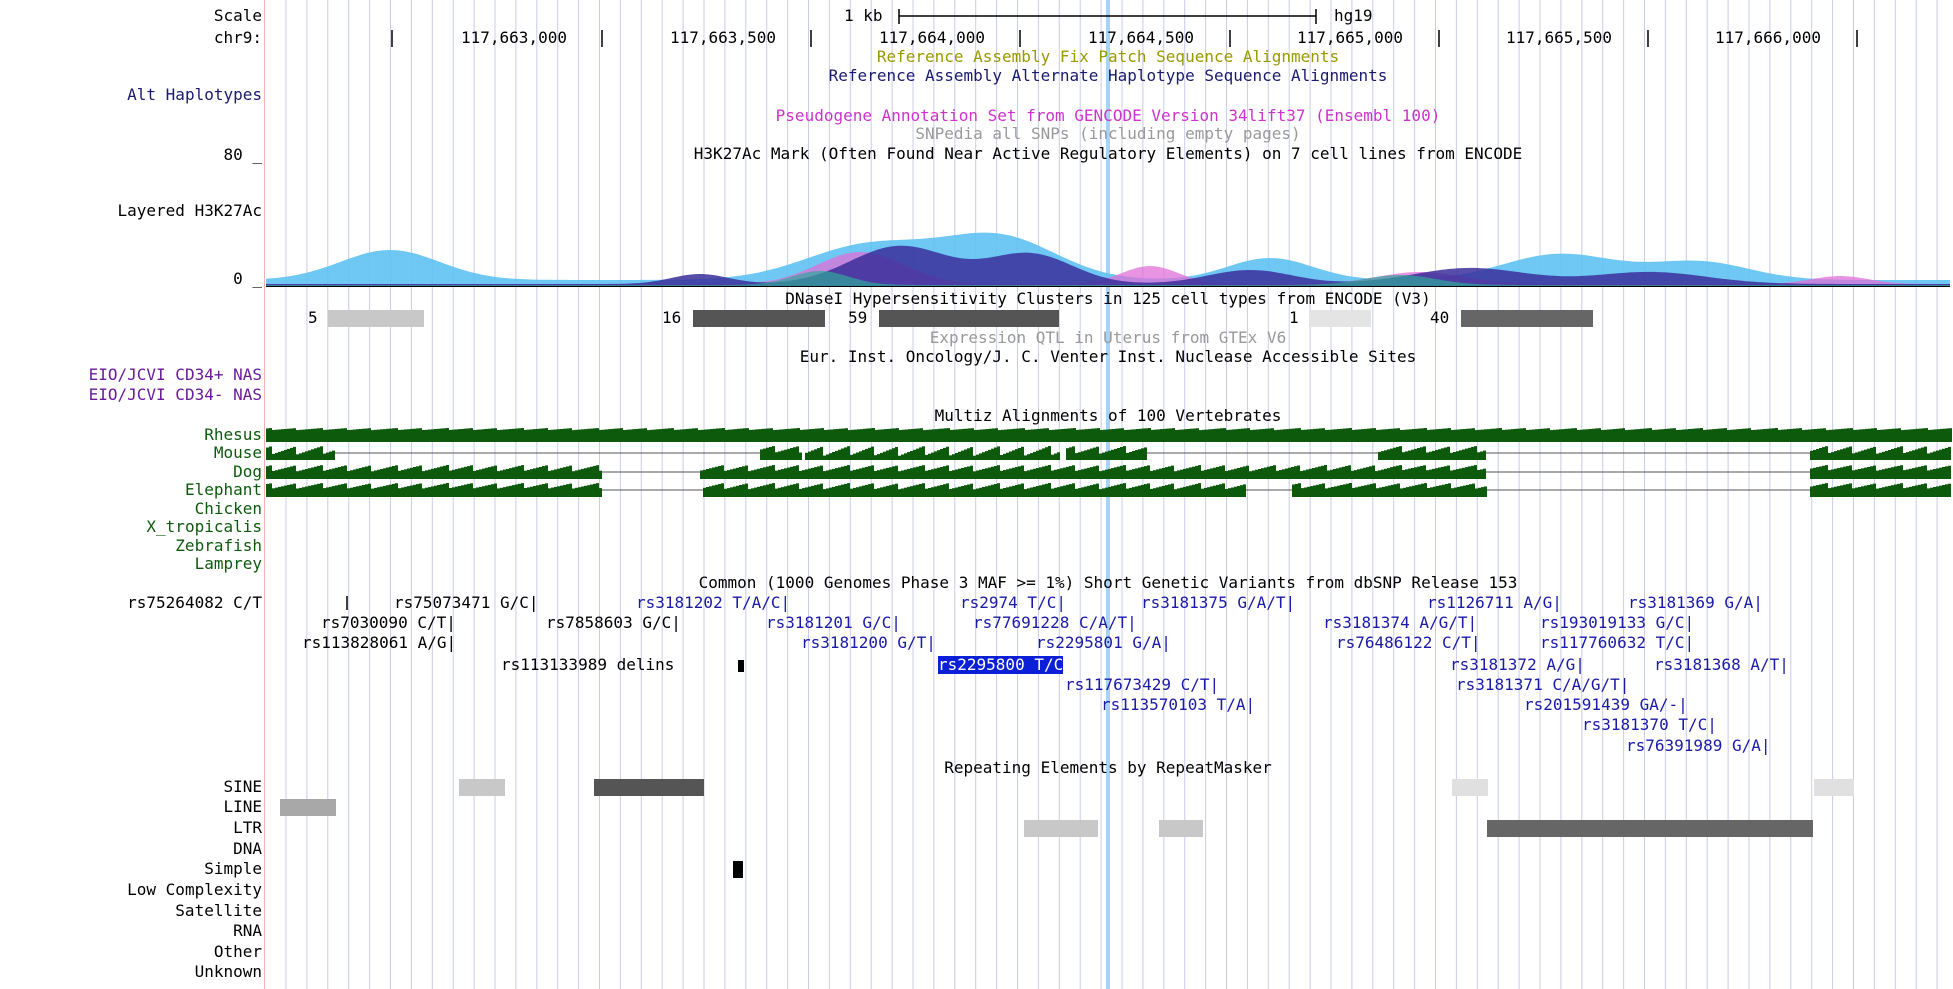  What do you see at coordinates (1698, 746) in the screenshot?
I see `snp-label: rs76391989 G/A|` at bounding box center [1698, 746].